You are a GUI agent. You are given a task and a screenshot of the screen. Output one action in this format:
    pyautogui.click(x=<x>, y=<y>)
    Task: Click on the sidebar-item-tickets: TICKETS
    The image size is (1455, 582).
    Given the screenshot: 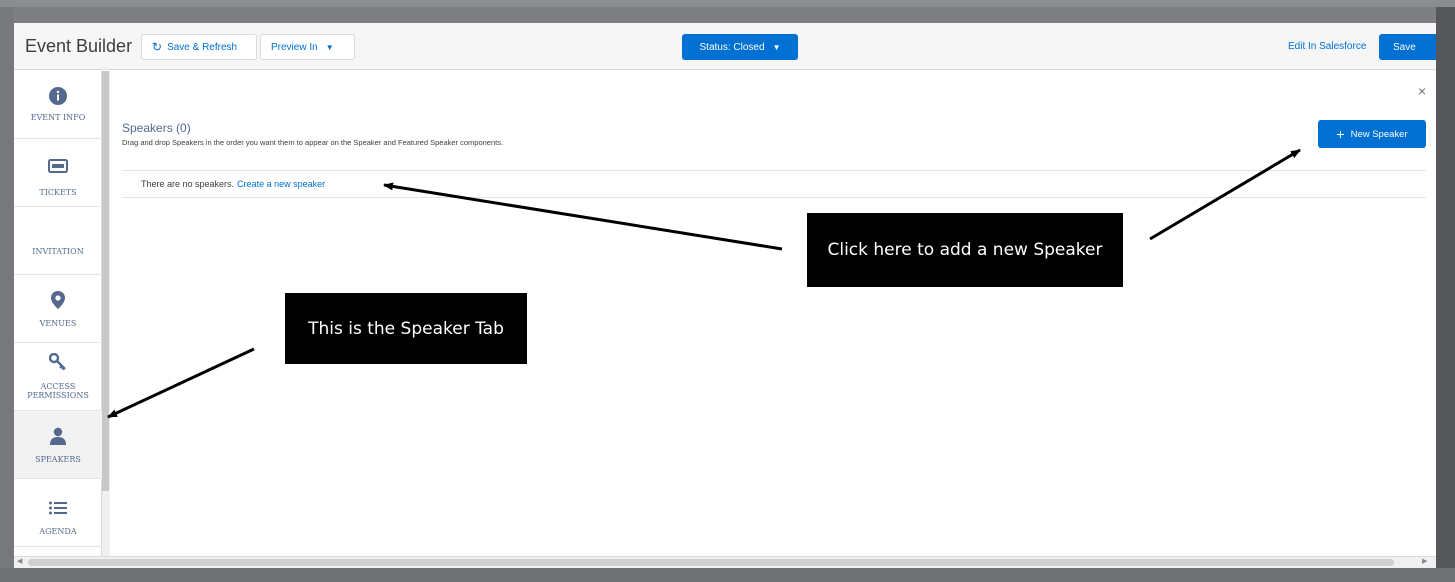 What is the action you would take?
    pyautogui.click(x=58, y=173)
    